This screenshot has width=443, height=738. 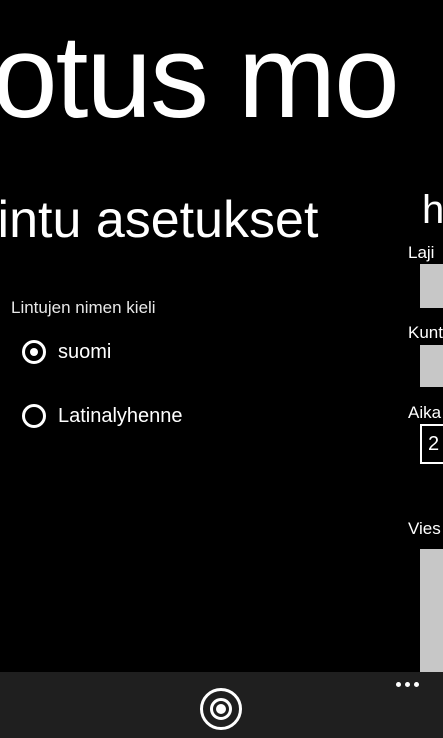 What do you see at coordinates (34, 416) in the screenshot?
I see `radio-unselected-icon` at bounding box center [34, 416].